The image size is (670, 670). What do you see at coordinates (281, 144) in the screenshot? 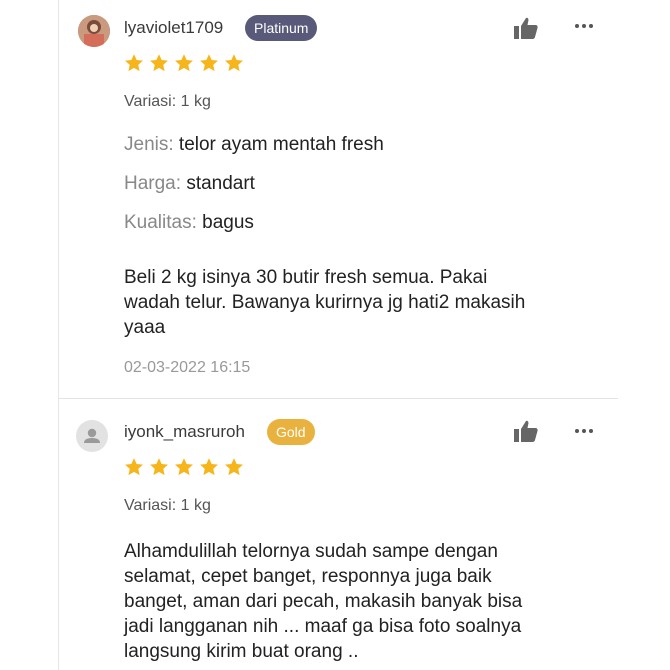
I see `attribute-value: telor ayam mentah fresh` at bounding box center [281, 144].